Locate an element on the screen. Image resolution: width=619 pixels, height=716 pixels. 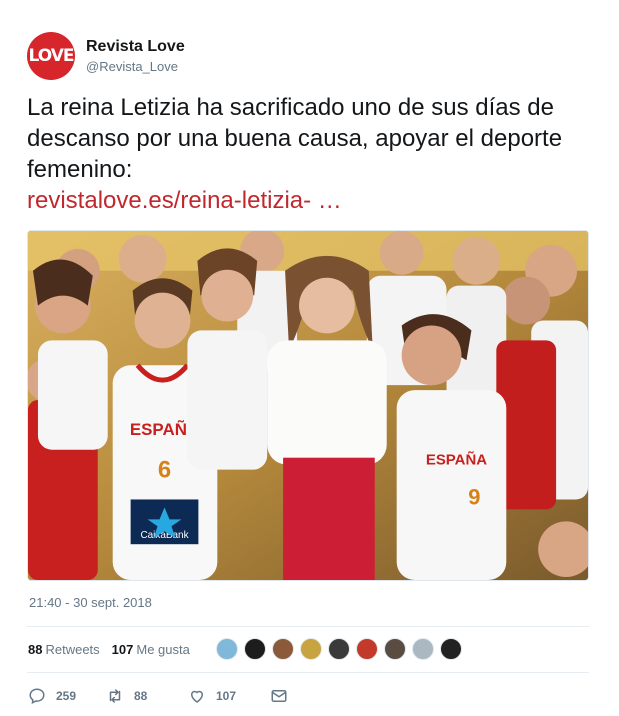
user-handle: @Revista_Love is located at coordinates (135, 67).